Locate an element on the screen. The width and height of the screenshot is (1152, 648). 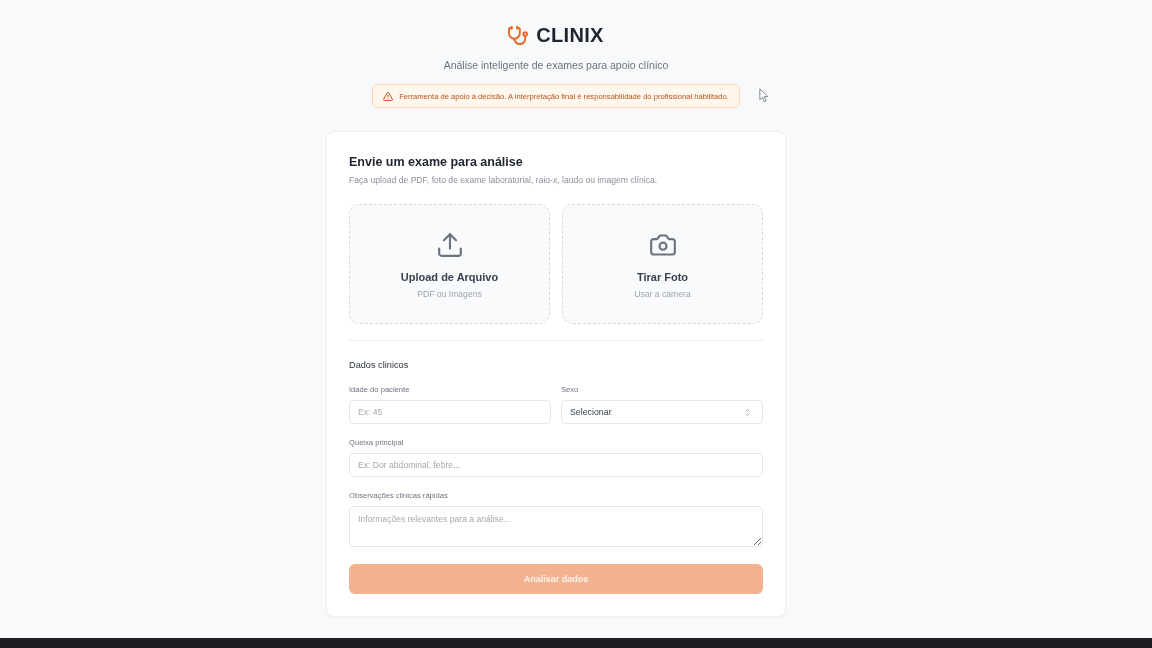
option-subtitle: PDF ou Imagens is located at coordinates (449, 294).